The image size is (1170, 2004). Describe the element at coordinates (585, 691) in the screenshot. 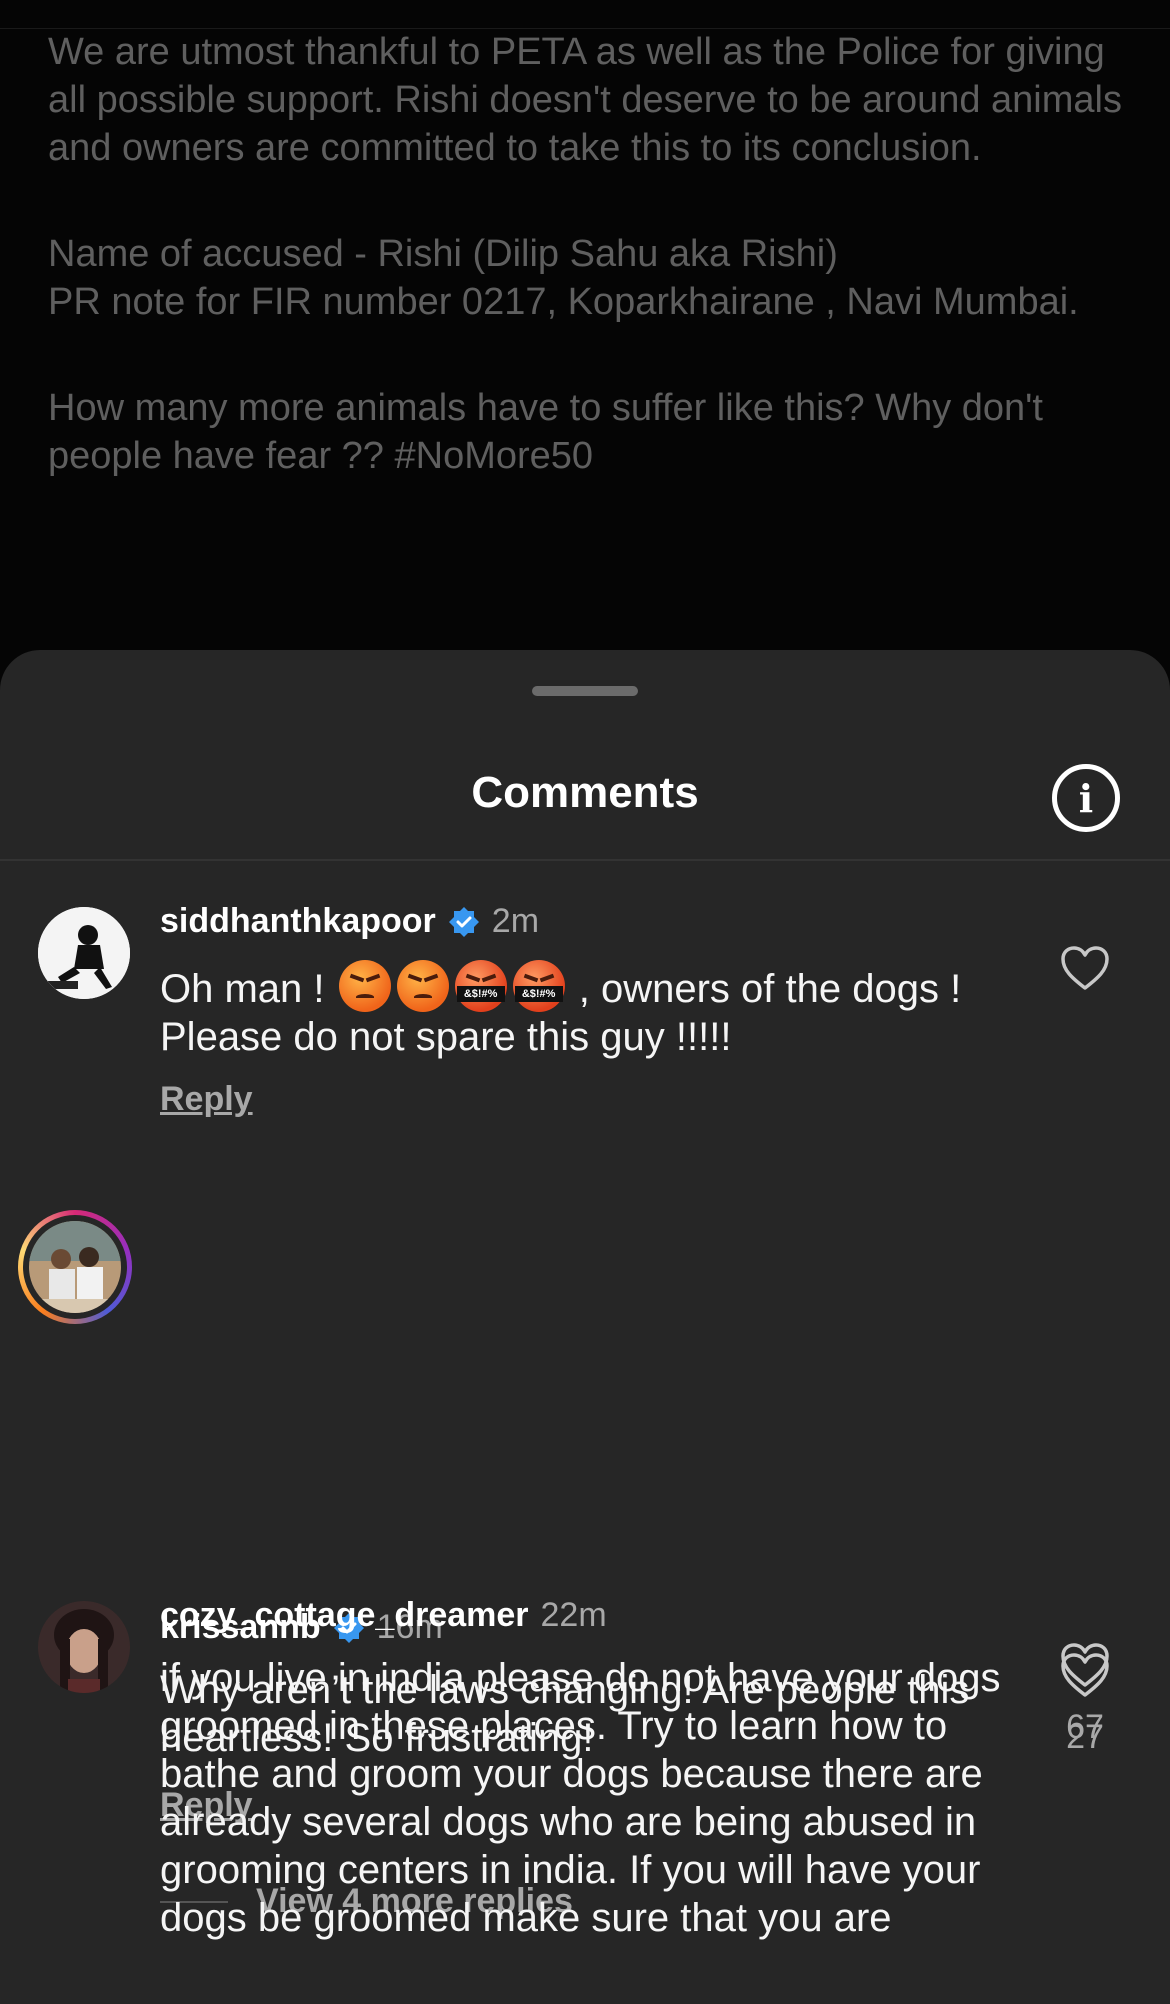

I see `sheet-grabber` at that location.